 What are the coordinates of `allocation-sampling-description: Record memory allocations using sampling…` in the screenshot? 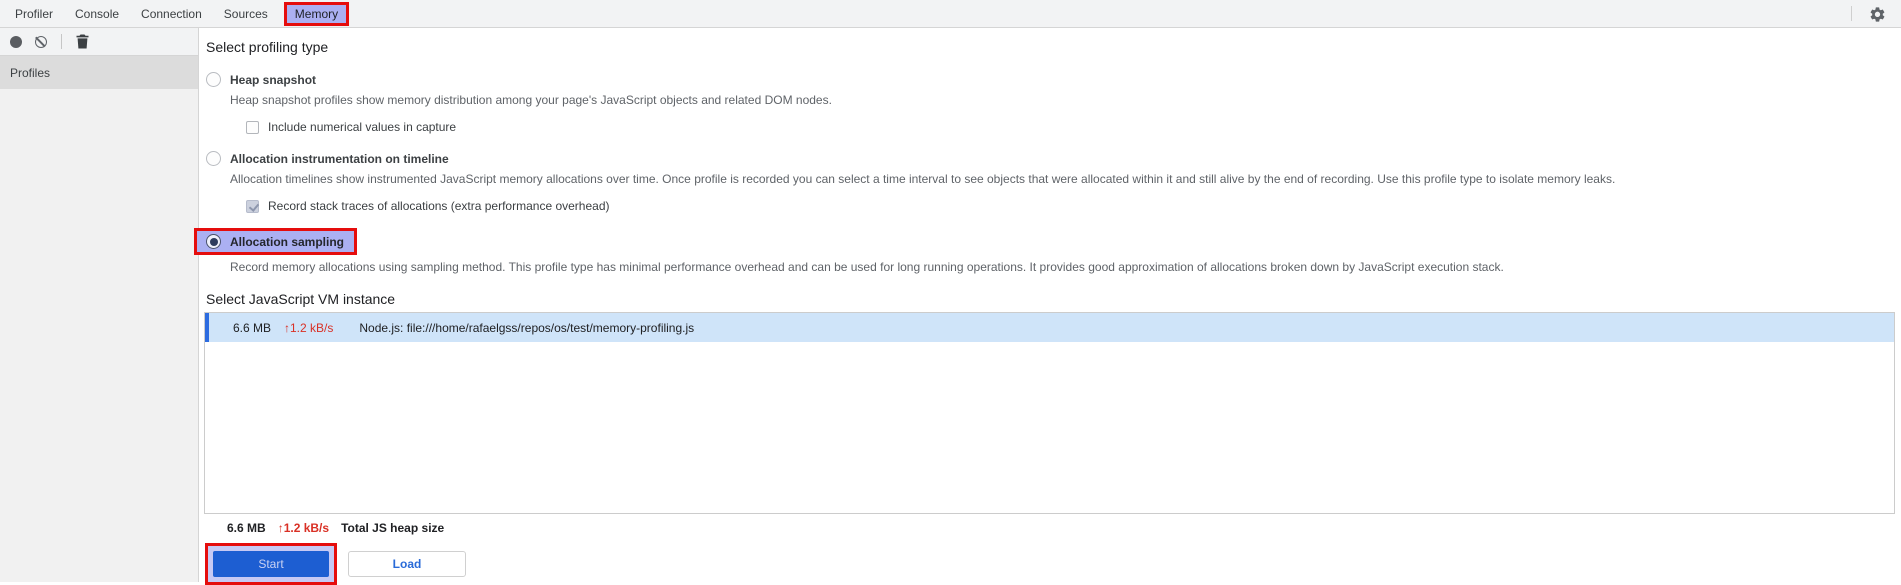 It's located at (867, 267).